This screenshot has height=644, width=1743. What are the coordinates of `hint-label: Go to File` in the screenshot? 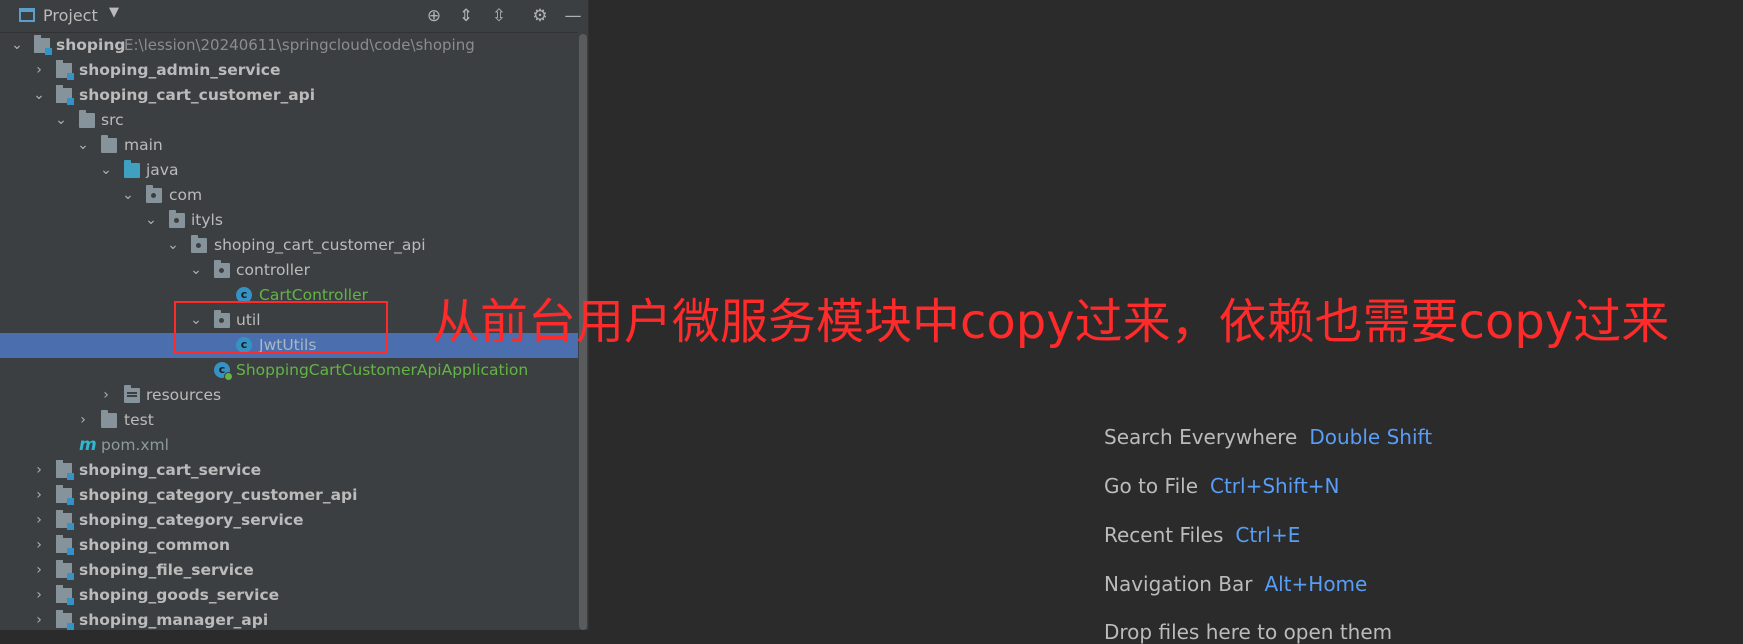 It's located at (1151, 486).